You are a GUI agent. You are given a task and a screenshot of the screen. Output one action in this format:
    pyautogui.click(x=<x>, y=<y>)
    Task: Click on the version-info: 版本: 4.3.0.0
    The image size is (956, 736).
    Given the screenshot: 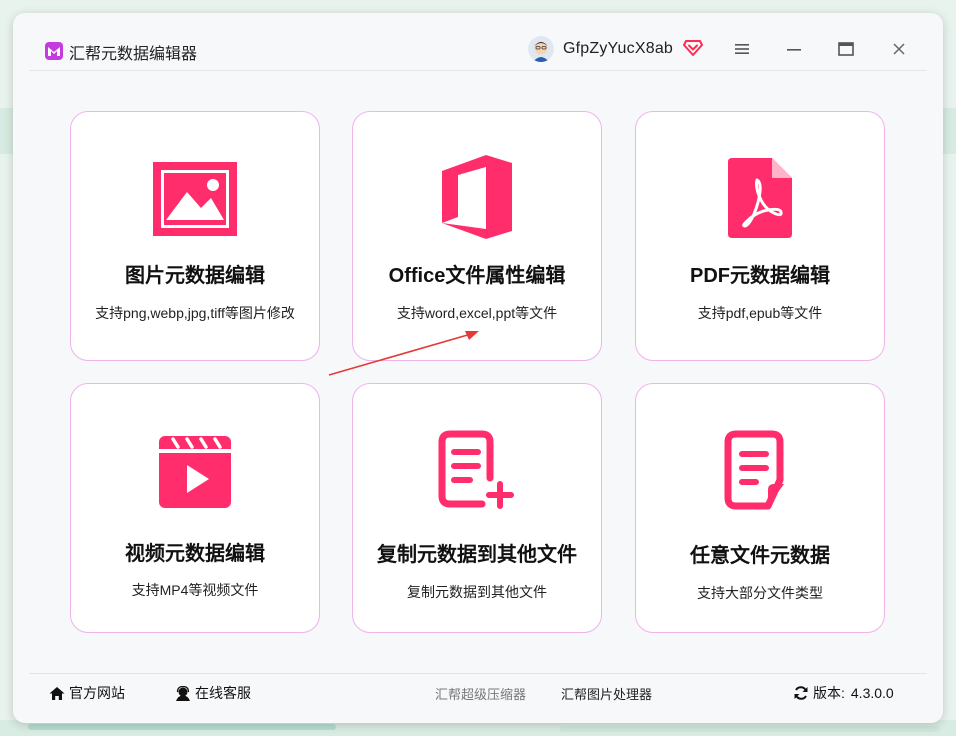 What is the action you would take?
    pyautogui.click(x=843, y=693)
    